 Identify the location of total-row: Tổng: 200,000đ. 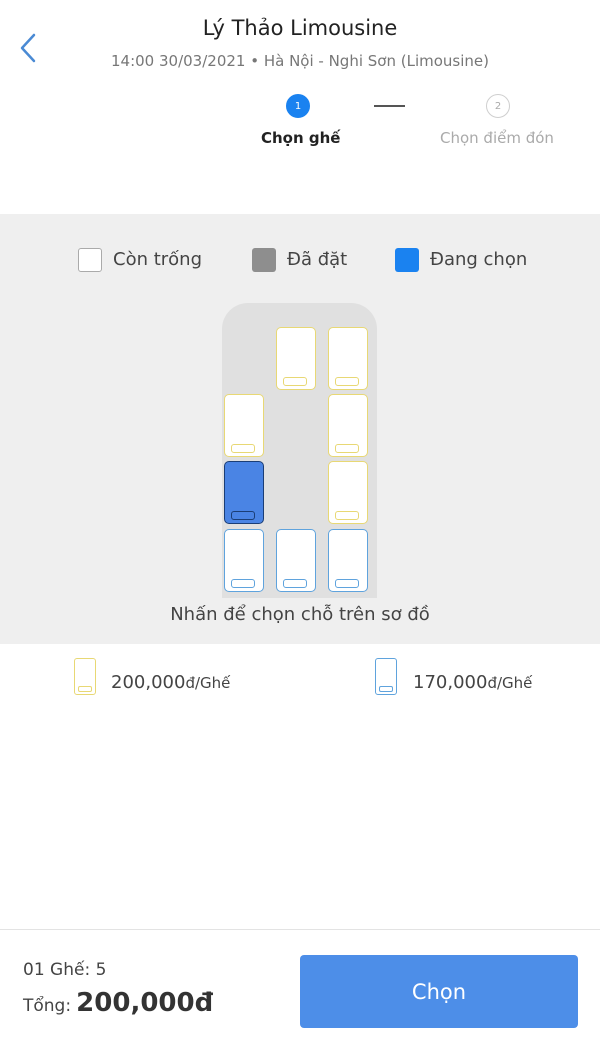
(118, 1003).